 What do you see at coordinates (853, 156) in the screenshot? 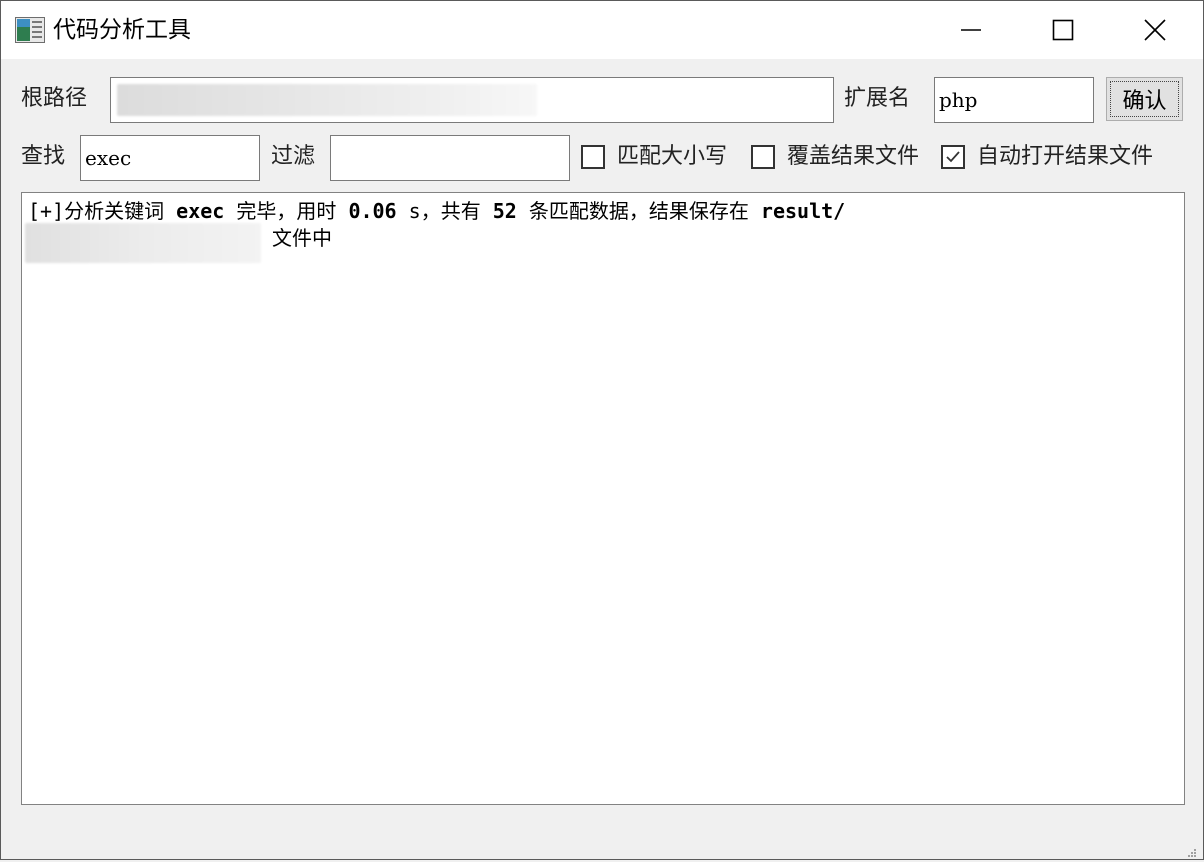
I see `overwrite-result-label: 覆盖结果文件` at bounding box center [853, 156].